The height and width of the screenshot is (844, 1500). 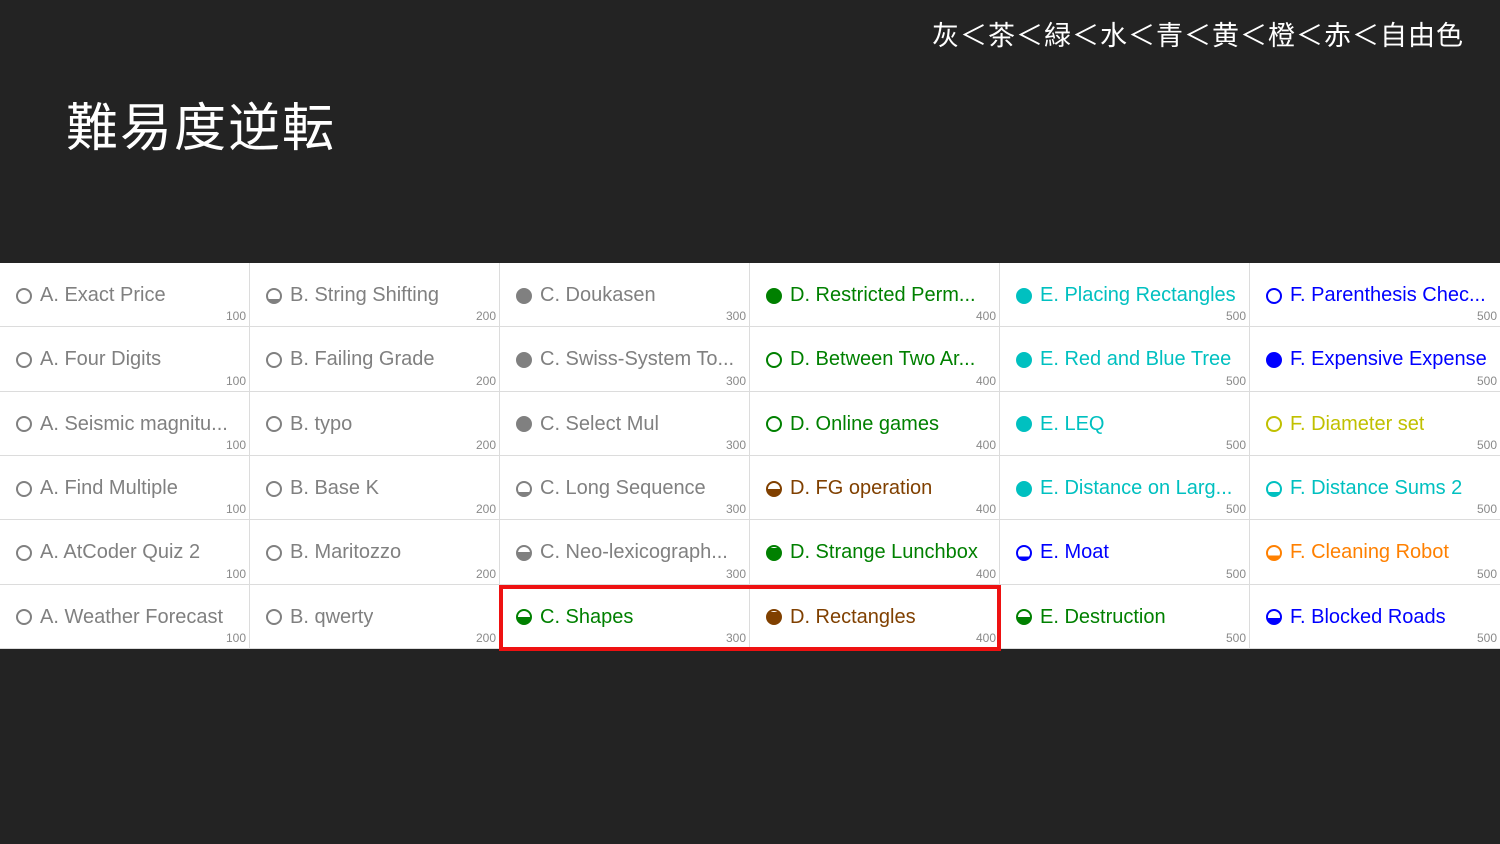 I want to click on problem-cell: C. Long Sequence 300, so click(x=625, y=488).